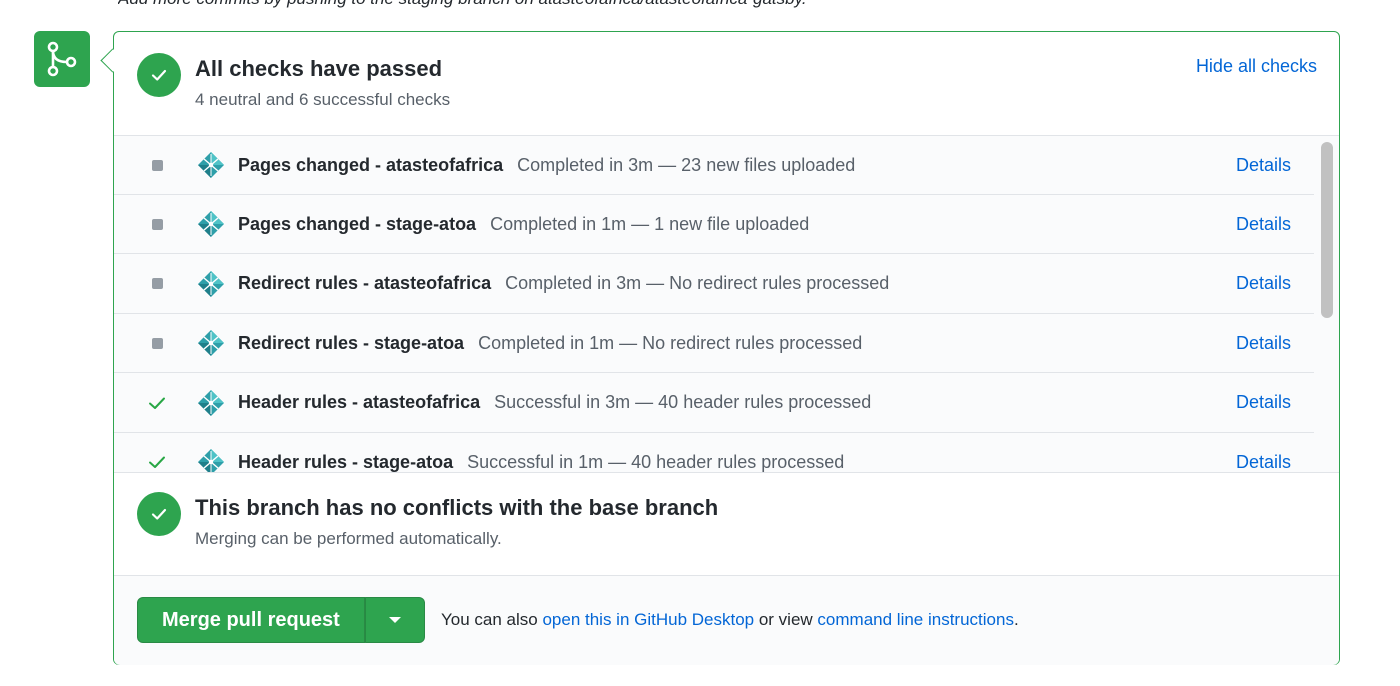  What do you see at coordinates (62, 59) in the screenshot?
I see `git-merge-icon` at bounding box center [62, 59].